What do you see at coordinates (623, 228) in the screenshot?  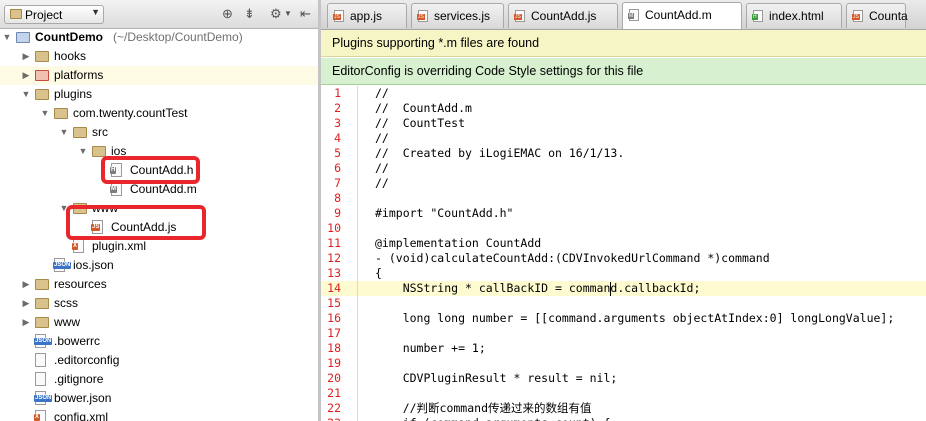 I see `code-line: 10` at bounding box center [623, 228].